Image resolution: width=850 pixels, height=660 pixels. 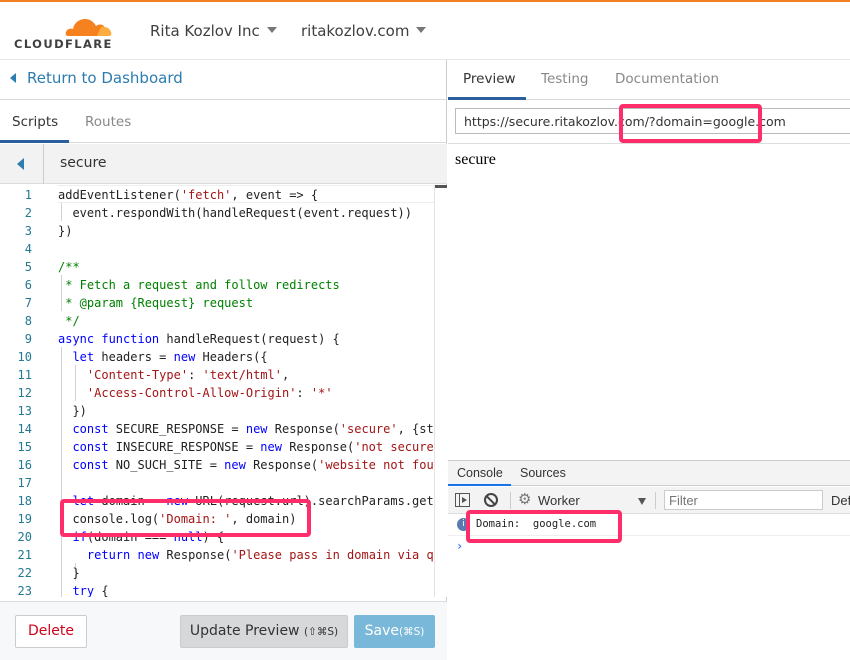 I want to click on update-preview-button: Update Preview (⇧⌘S), so click(x=264, y=631).